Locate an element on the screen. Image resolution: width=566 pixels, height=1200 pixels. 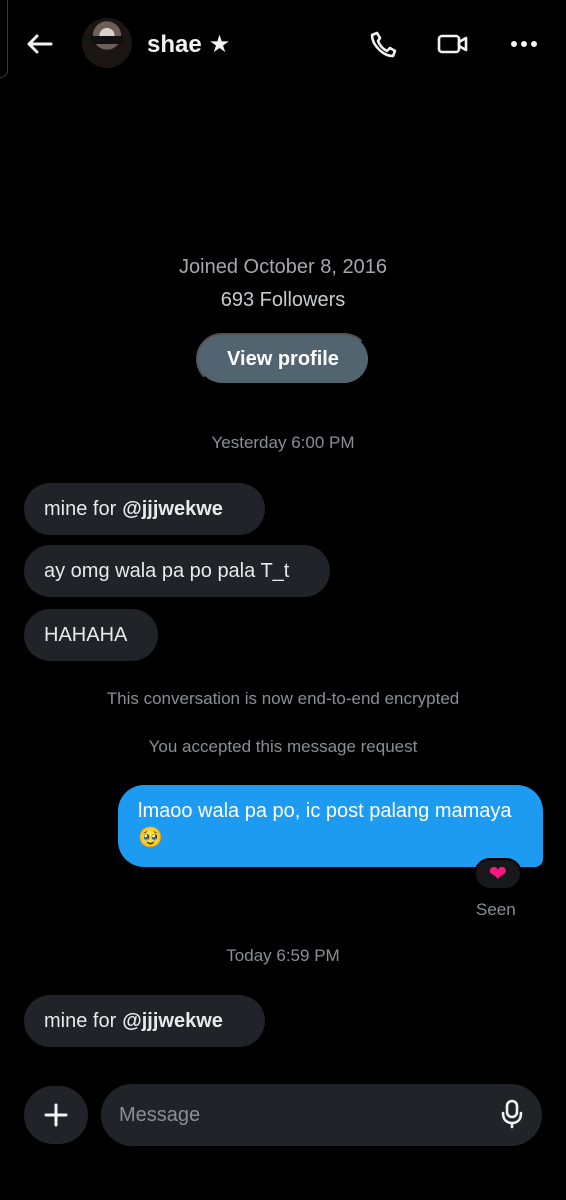
plus-icon is located at coordinates (56, 1115).